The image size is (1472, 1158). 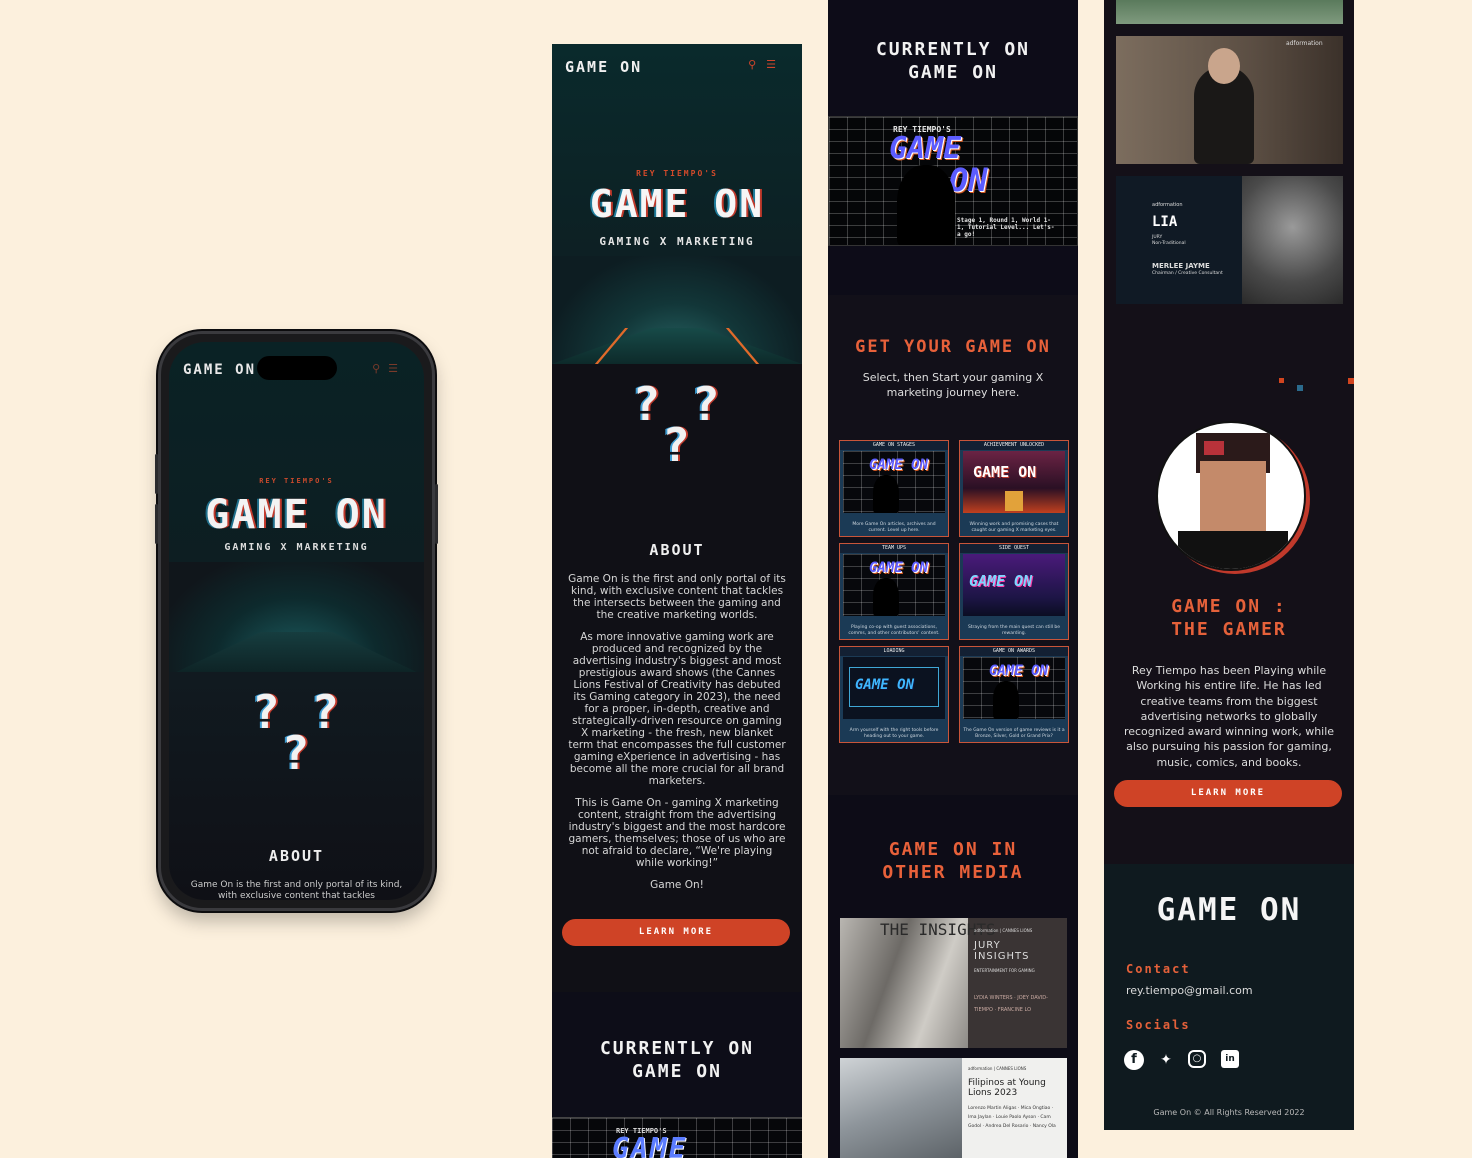 What do you see at coordinates (1233, 550) in the screenshot?
I see `avatar-shirt` at bounding box center [1233, 550].